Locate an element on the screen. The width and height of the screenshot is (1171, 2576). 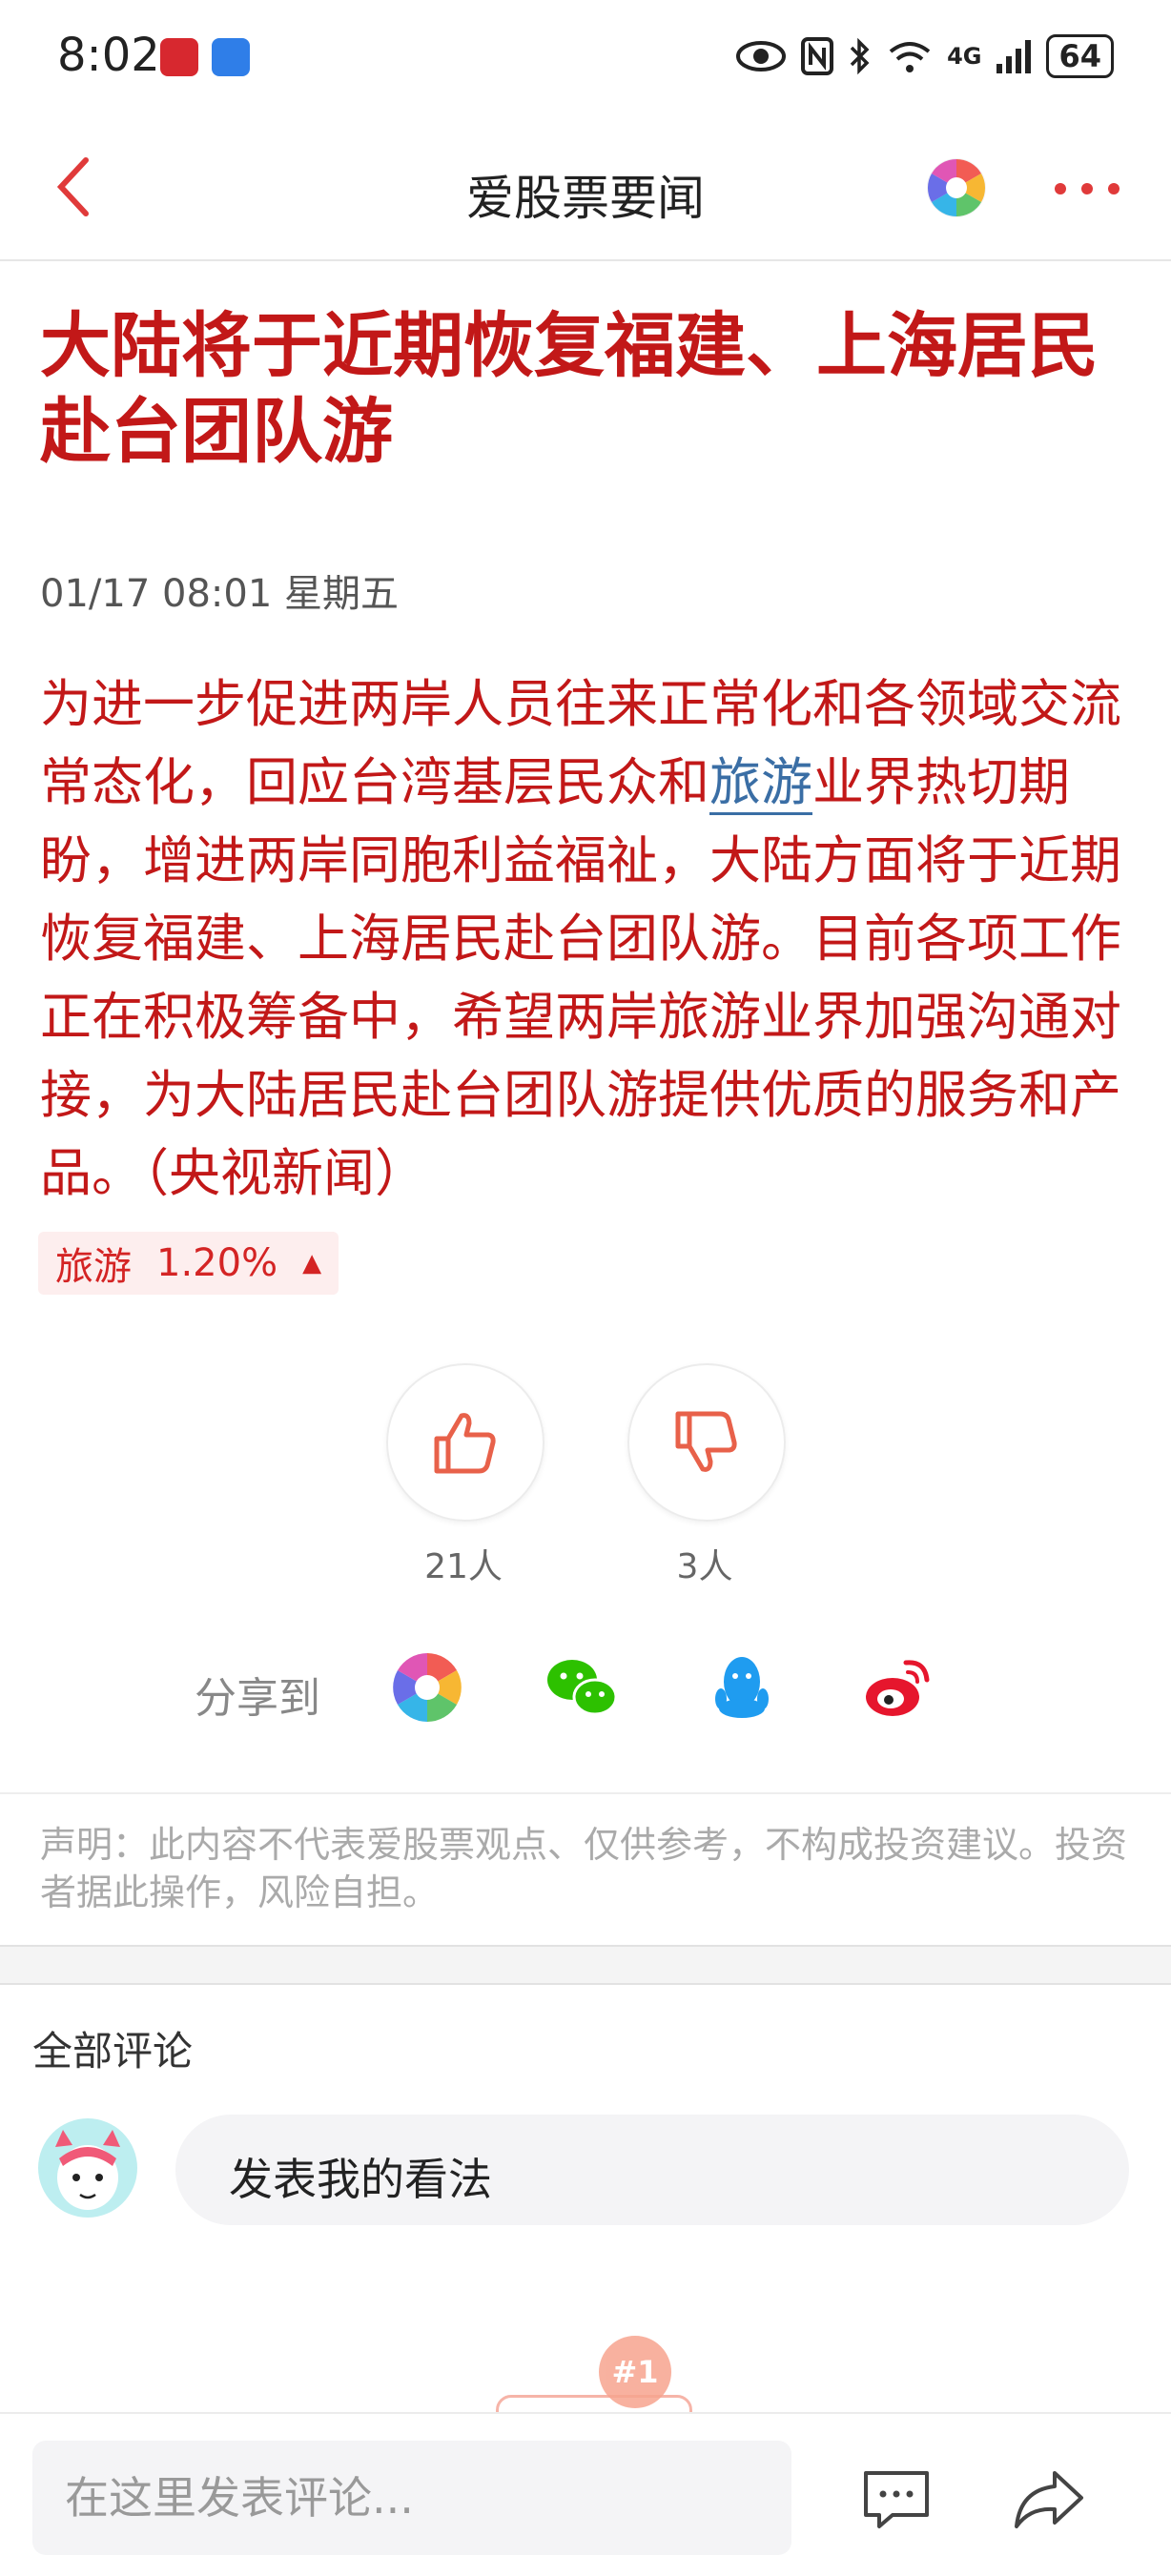
article-date: 01/17 08:01 星期五 is located at coordinates (219, 594).